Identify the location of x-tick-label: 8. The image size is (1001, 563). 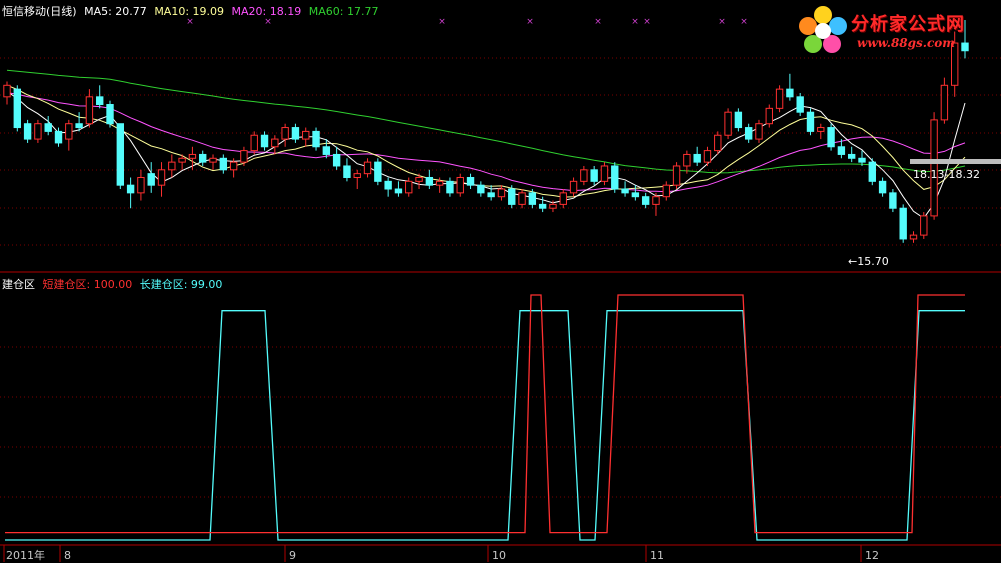
(67, 555).